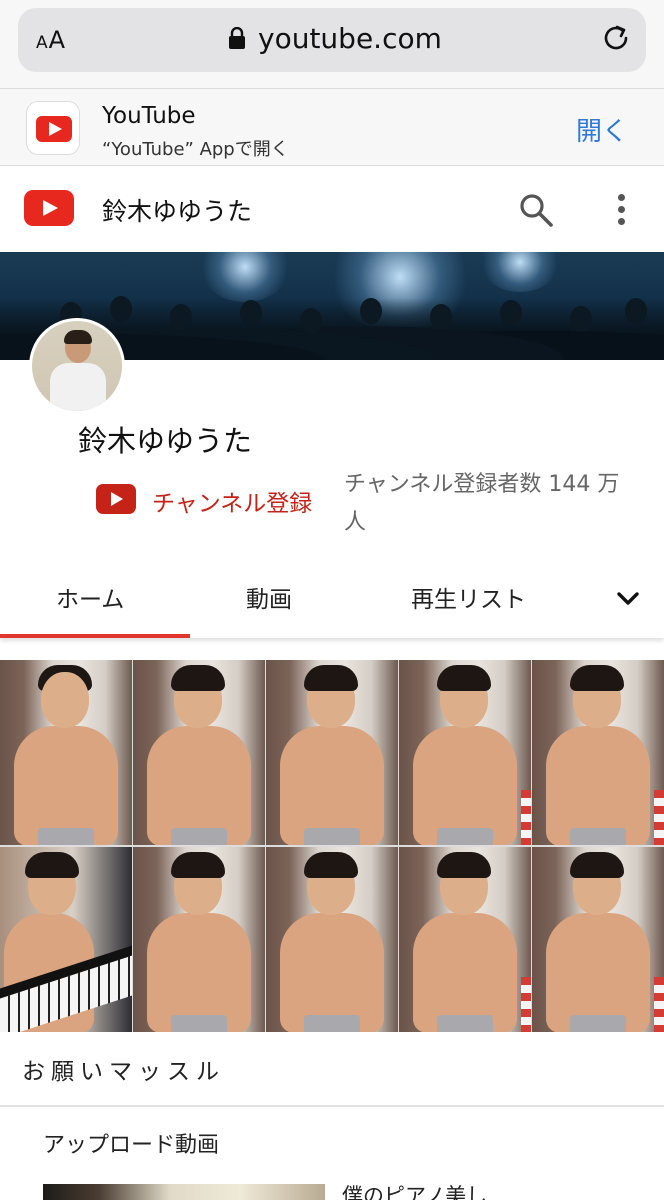  I want to click on search-icon, so click(536, 210).